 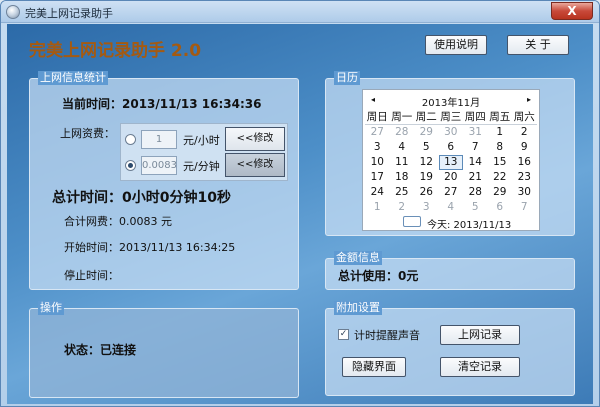 What do you see at coordinates (500, 162) in the screenshot?
I see `calendar-day: 15` at bounding box center [500, 162].